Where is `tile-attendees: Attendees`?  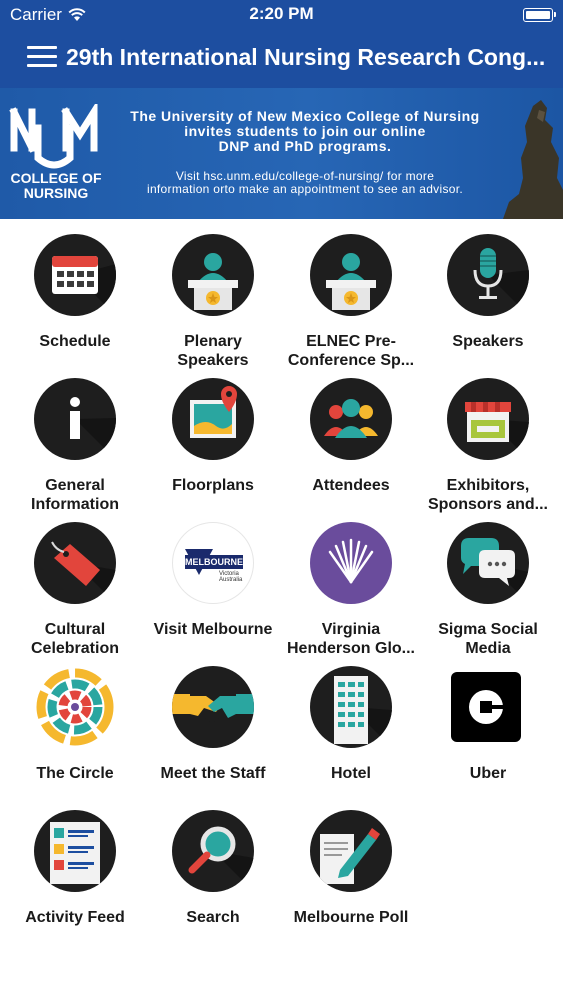
tile-attendees: Attendees is located at coordinates (351, 434).